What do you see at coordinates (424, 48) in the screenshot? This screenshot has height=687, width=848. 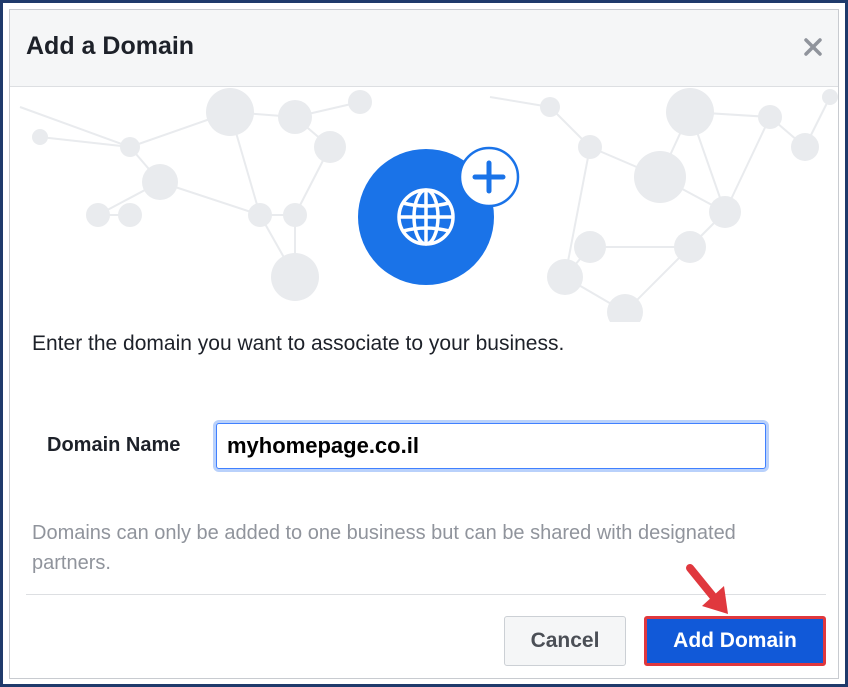 I see `dialog-header: Add a Domain` at bounding box center [424, 48].